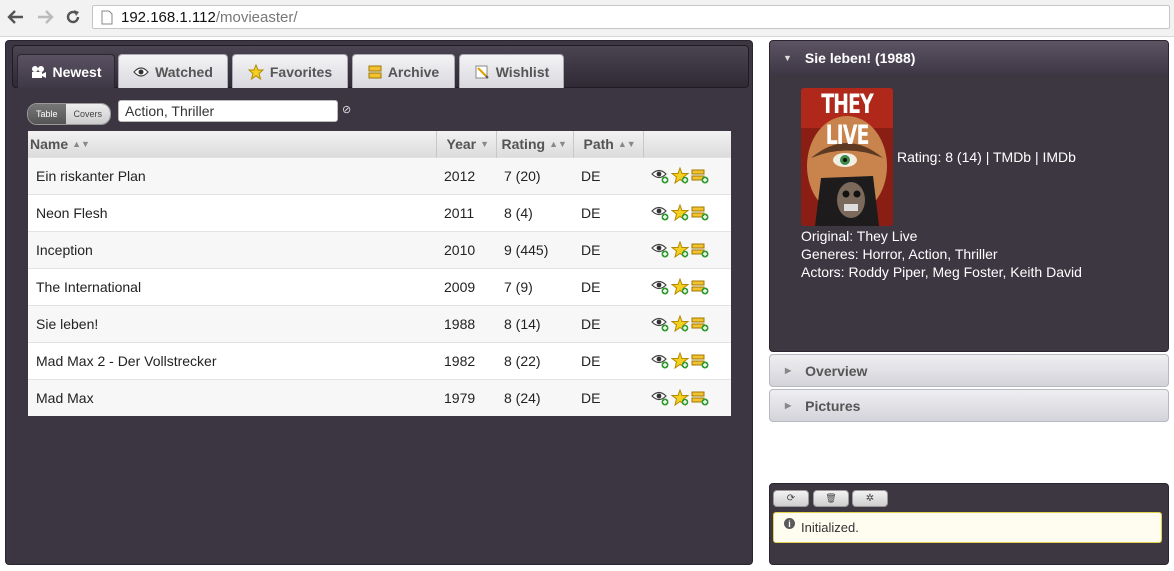 Image resolution: width=1174 pixels, height=571 pixels. What do you see at coordinates (403, 71) in the screenshot?
I see `tab-archive: Archive` at bounding box center [403, 71].